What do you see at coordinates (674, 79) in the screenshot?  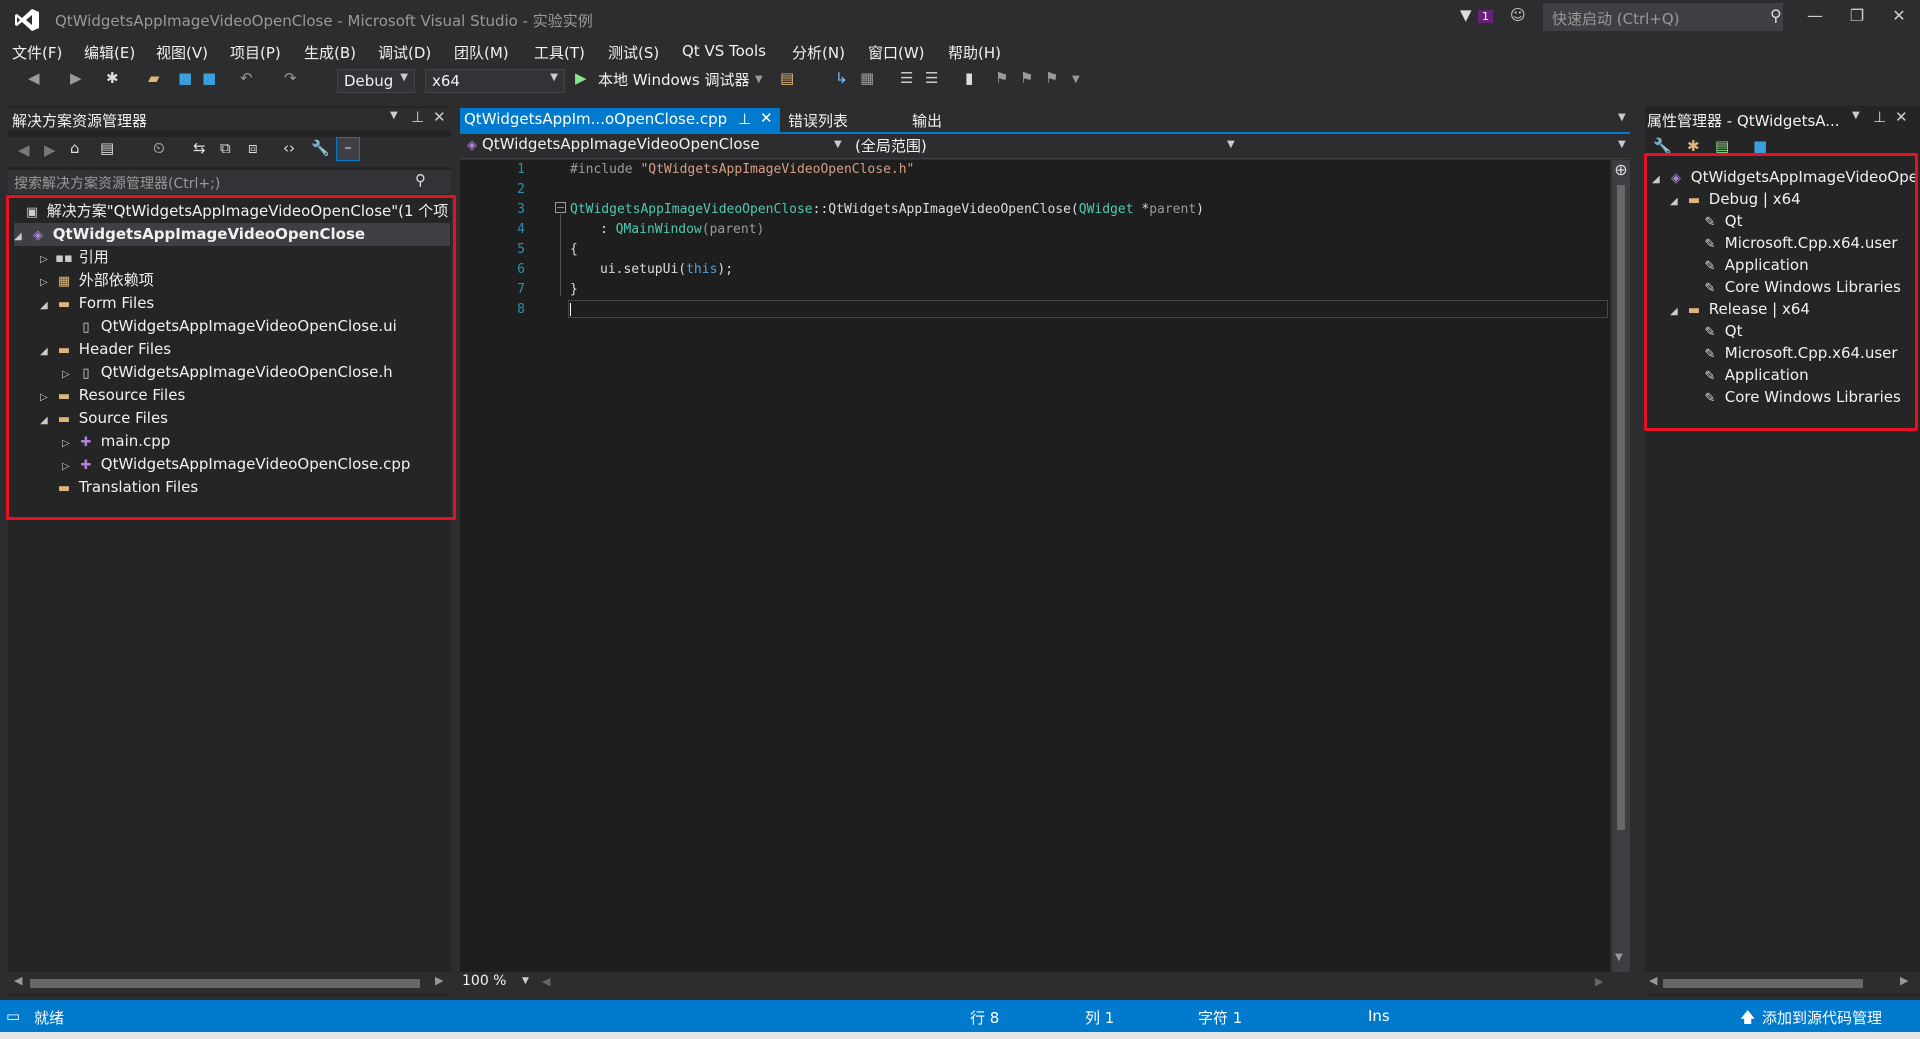 I see `run-debugger-button: 本地 Windows 调试器` at bounding box center [674, 79].